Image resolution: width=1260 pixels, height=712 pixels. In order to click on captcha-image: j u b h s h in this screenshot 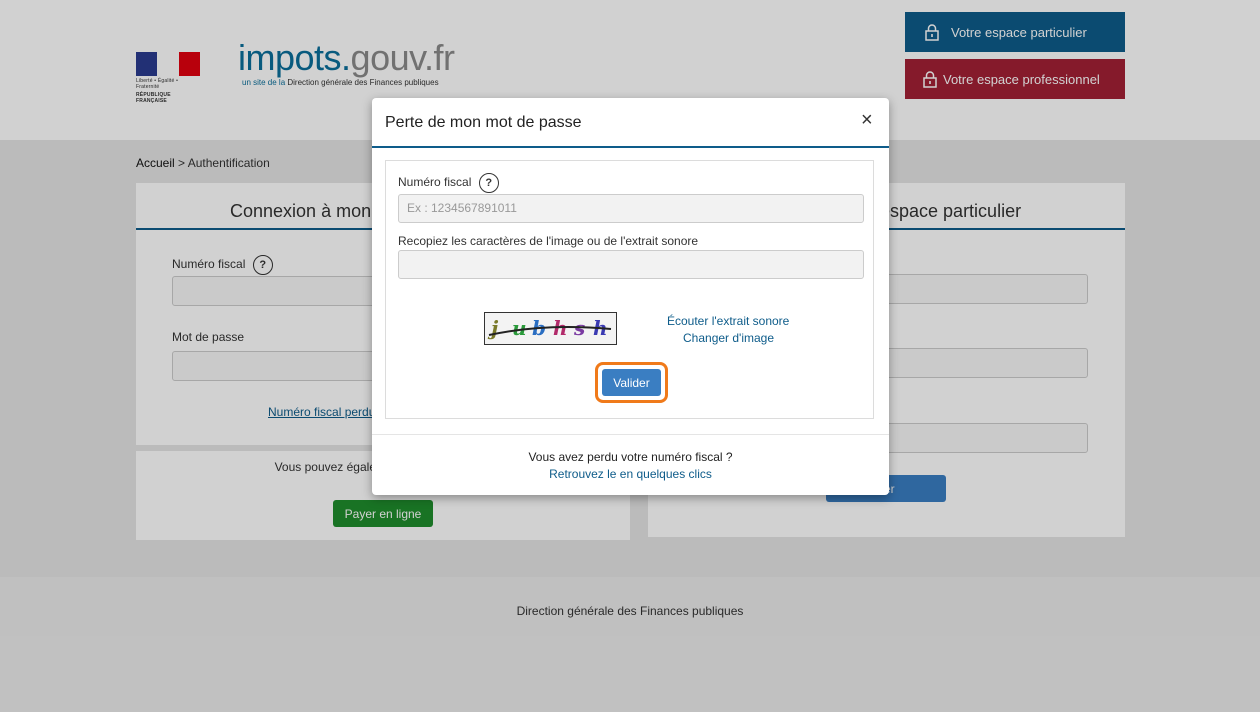, I will do `click(550, 328)`.